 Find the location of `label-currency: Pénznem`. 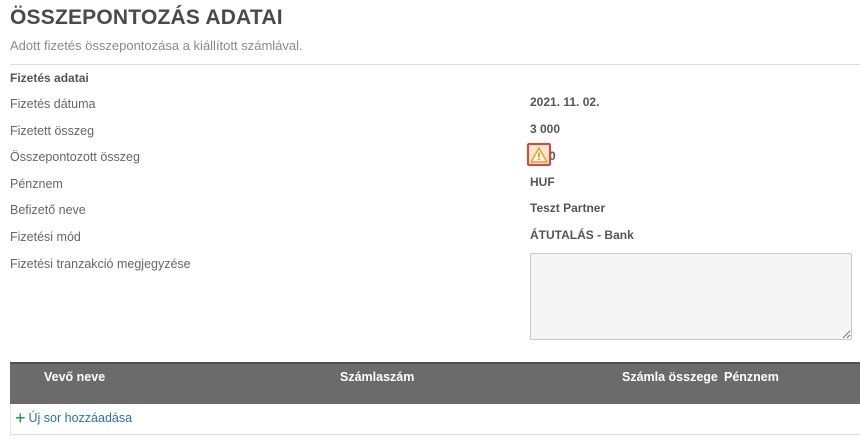

label-currency: Pénznem is located at coordinates (36, 184).